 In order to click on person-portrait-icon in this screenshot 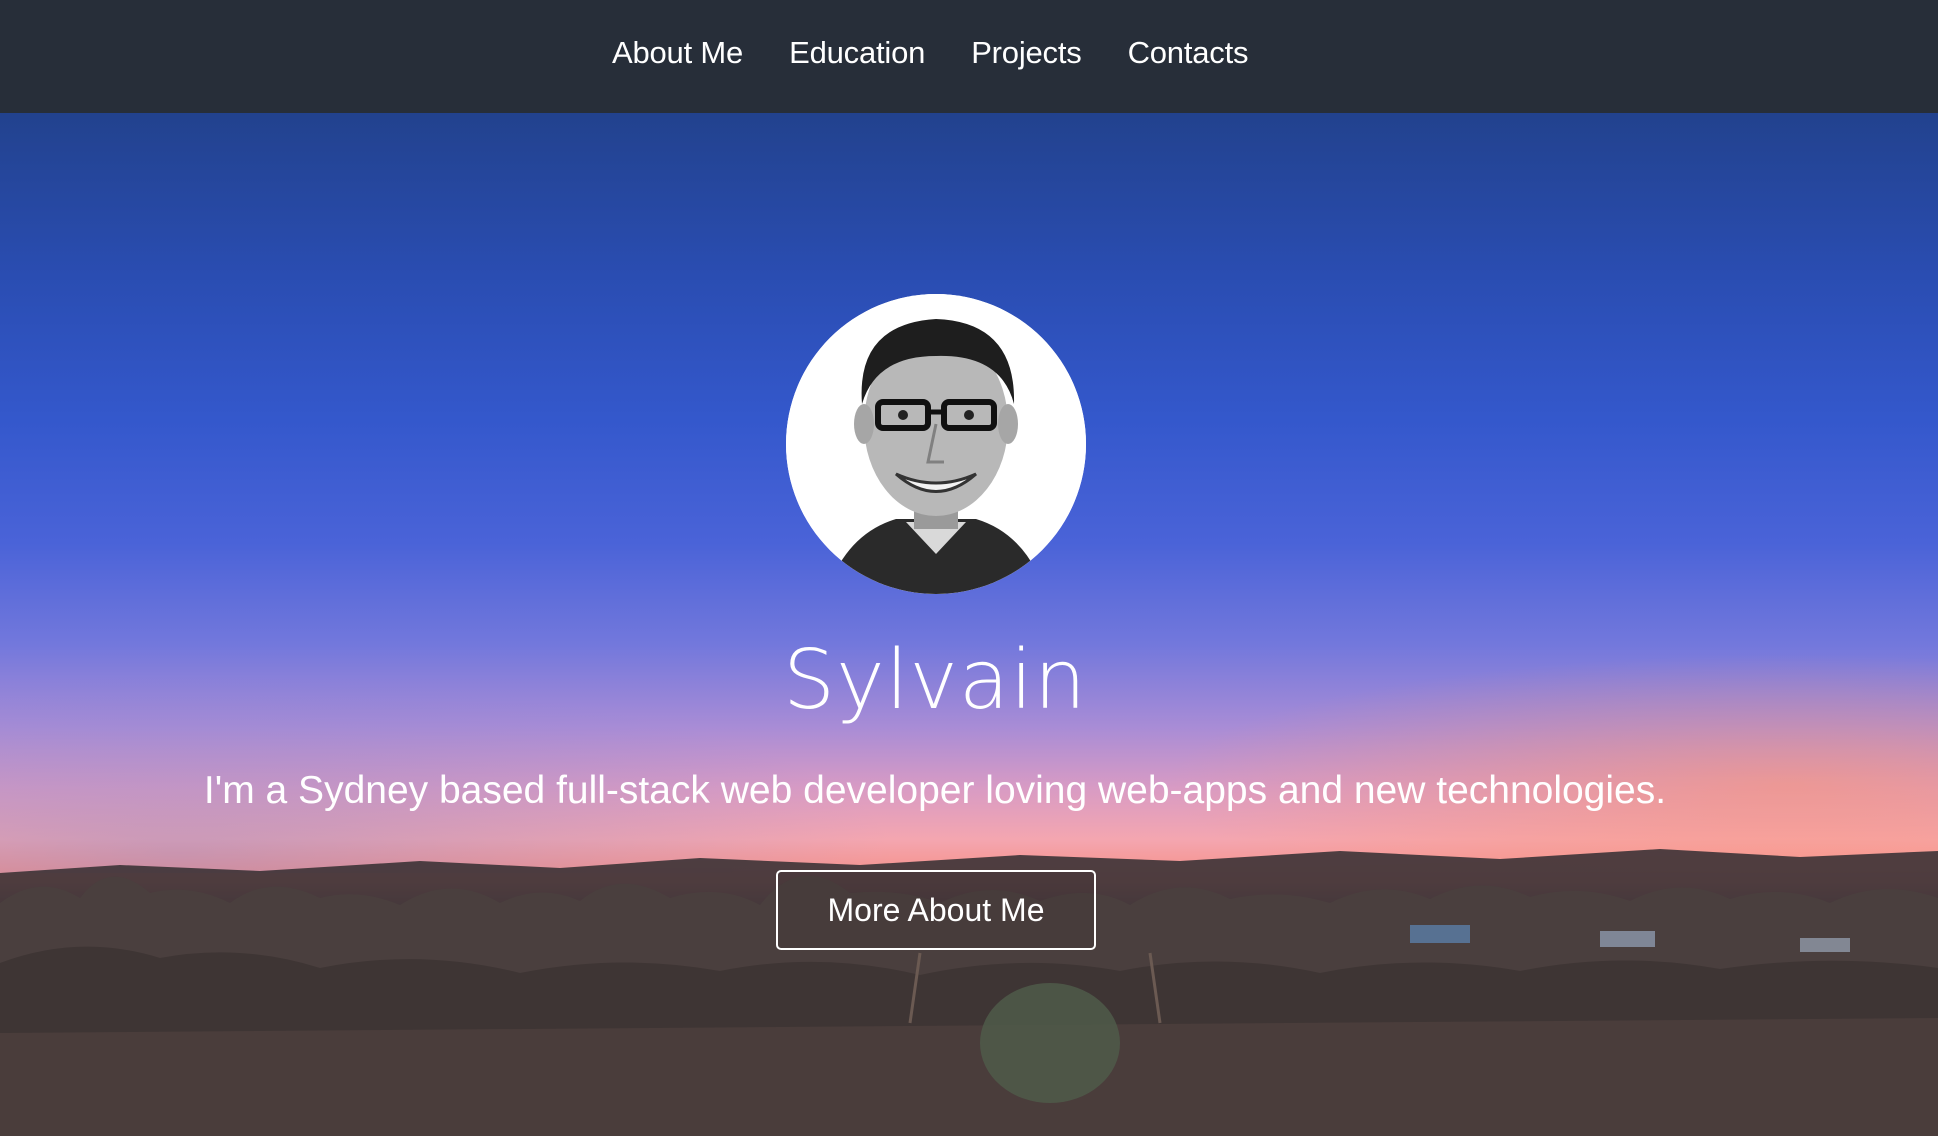, I will do `click(936, 444)`.